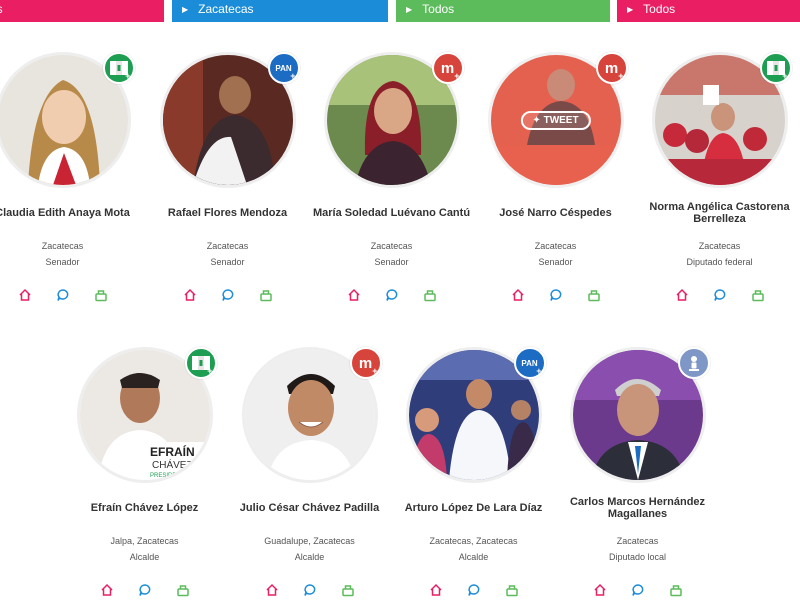 The image size is (800, 602). I want to click on candidate-name: Efraín Chávez López, so click(144, 508).